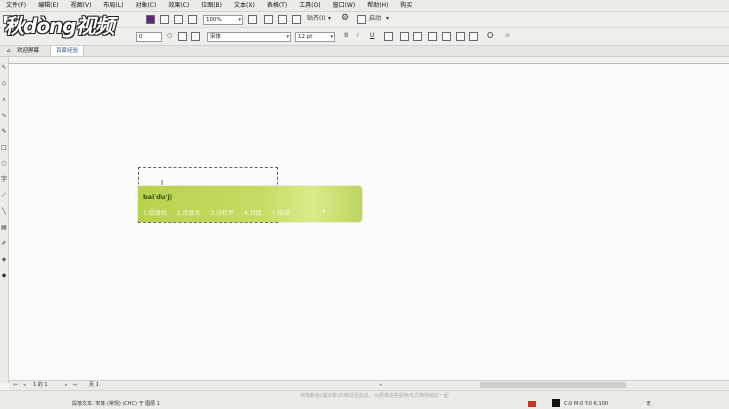 This screenshot has height=409, width=729. Describe the element at coordinates (189, 213) in the screenshot. I see `ime-candidate: 2.百度及` at that location.